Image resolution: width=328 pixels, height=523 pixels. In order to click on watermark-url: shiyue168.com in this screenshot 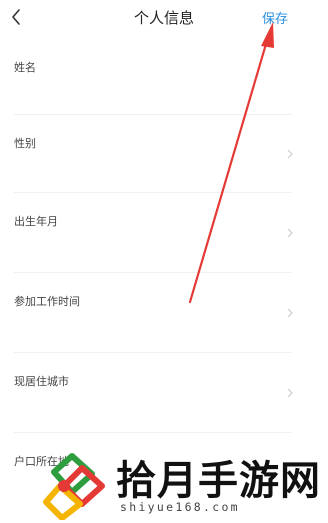, I will do `click(180, 507)`.